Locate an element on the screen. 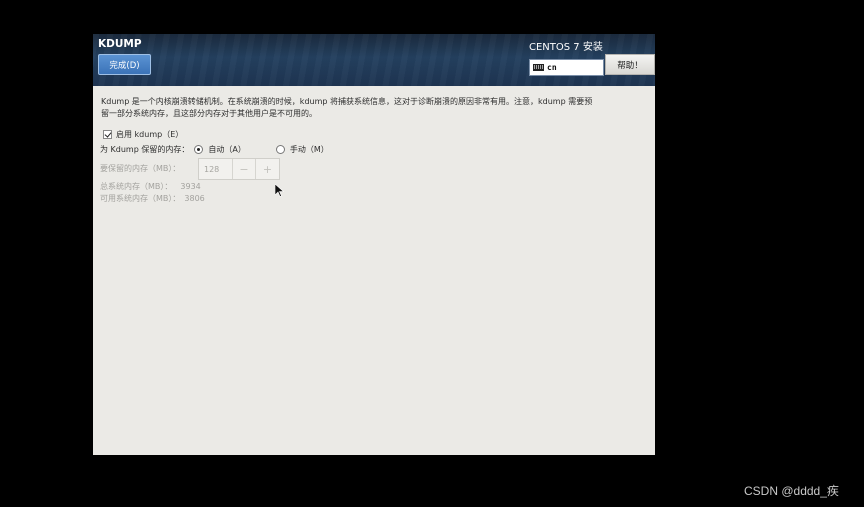  watermark-text: CSDN @dddd_疾 is located at coordinates (791, 491).